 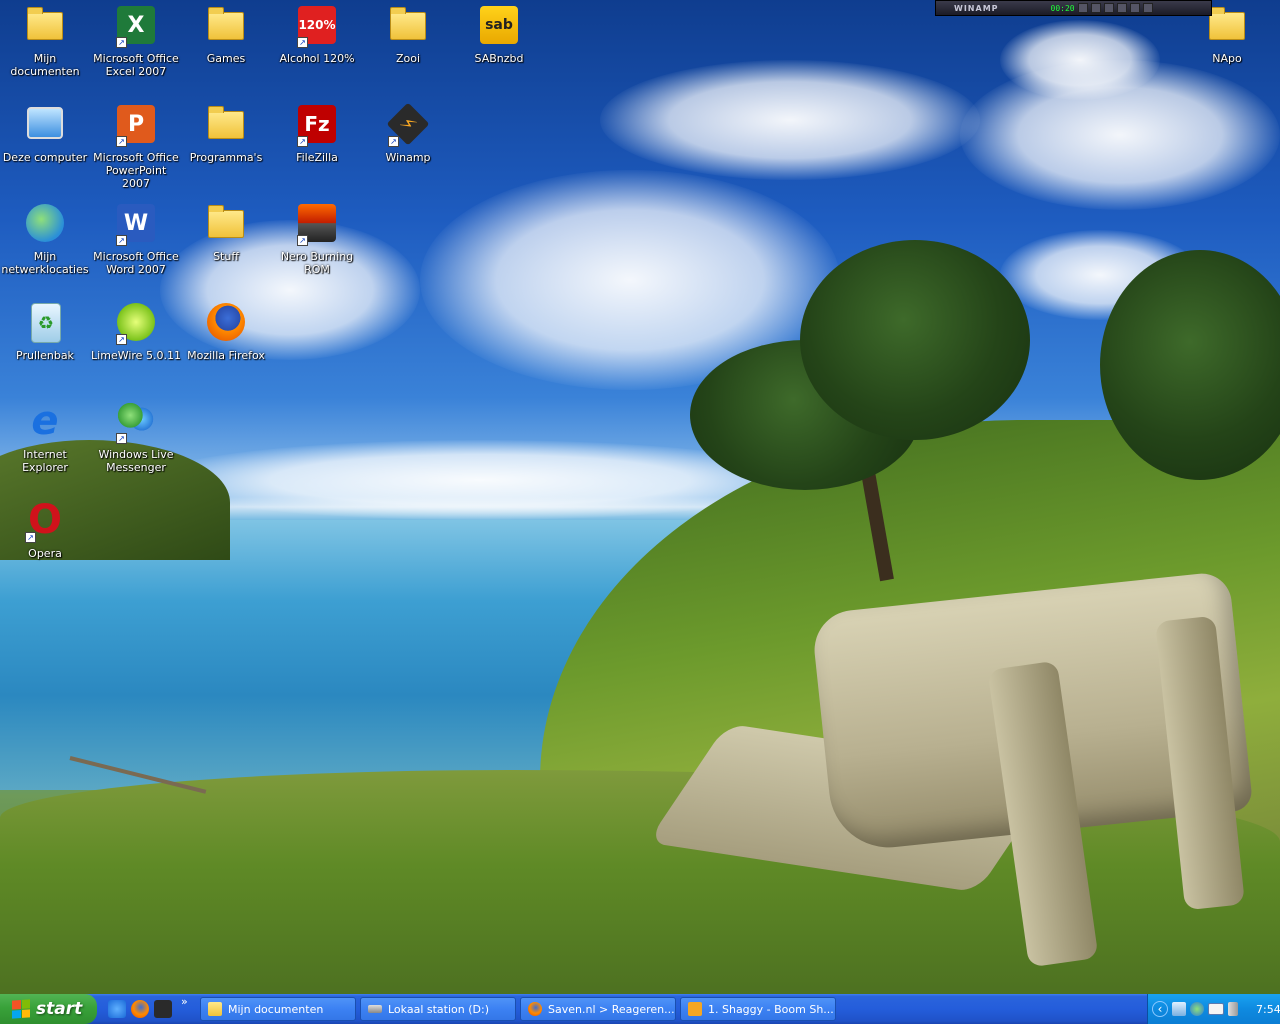 I want to click on desktop-icon-firefox: Mozilla Firefox, so click(x=226, y=330).